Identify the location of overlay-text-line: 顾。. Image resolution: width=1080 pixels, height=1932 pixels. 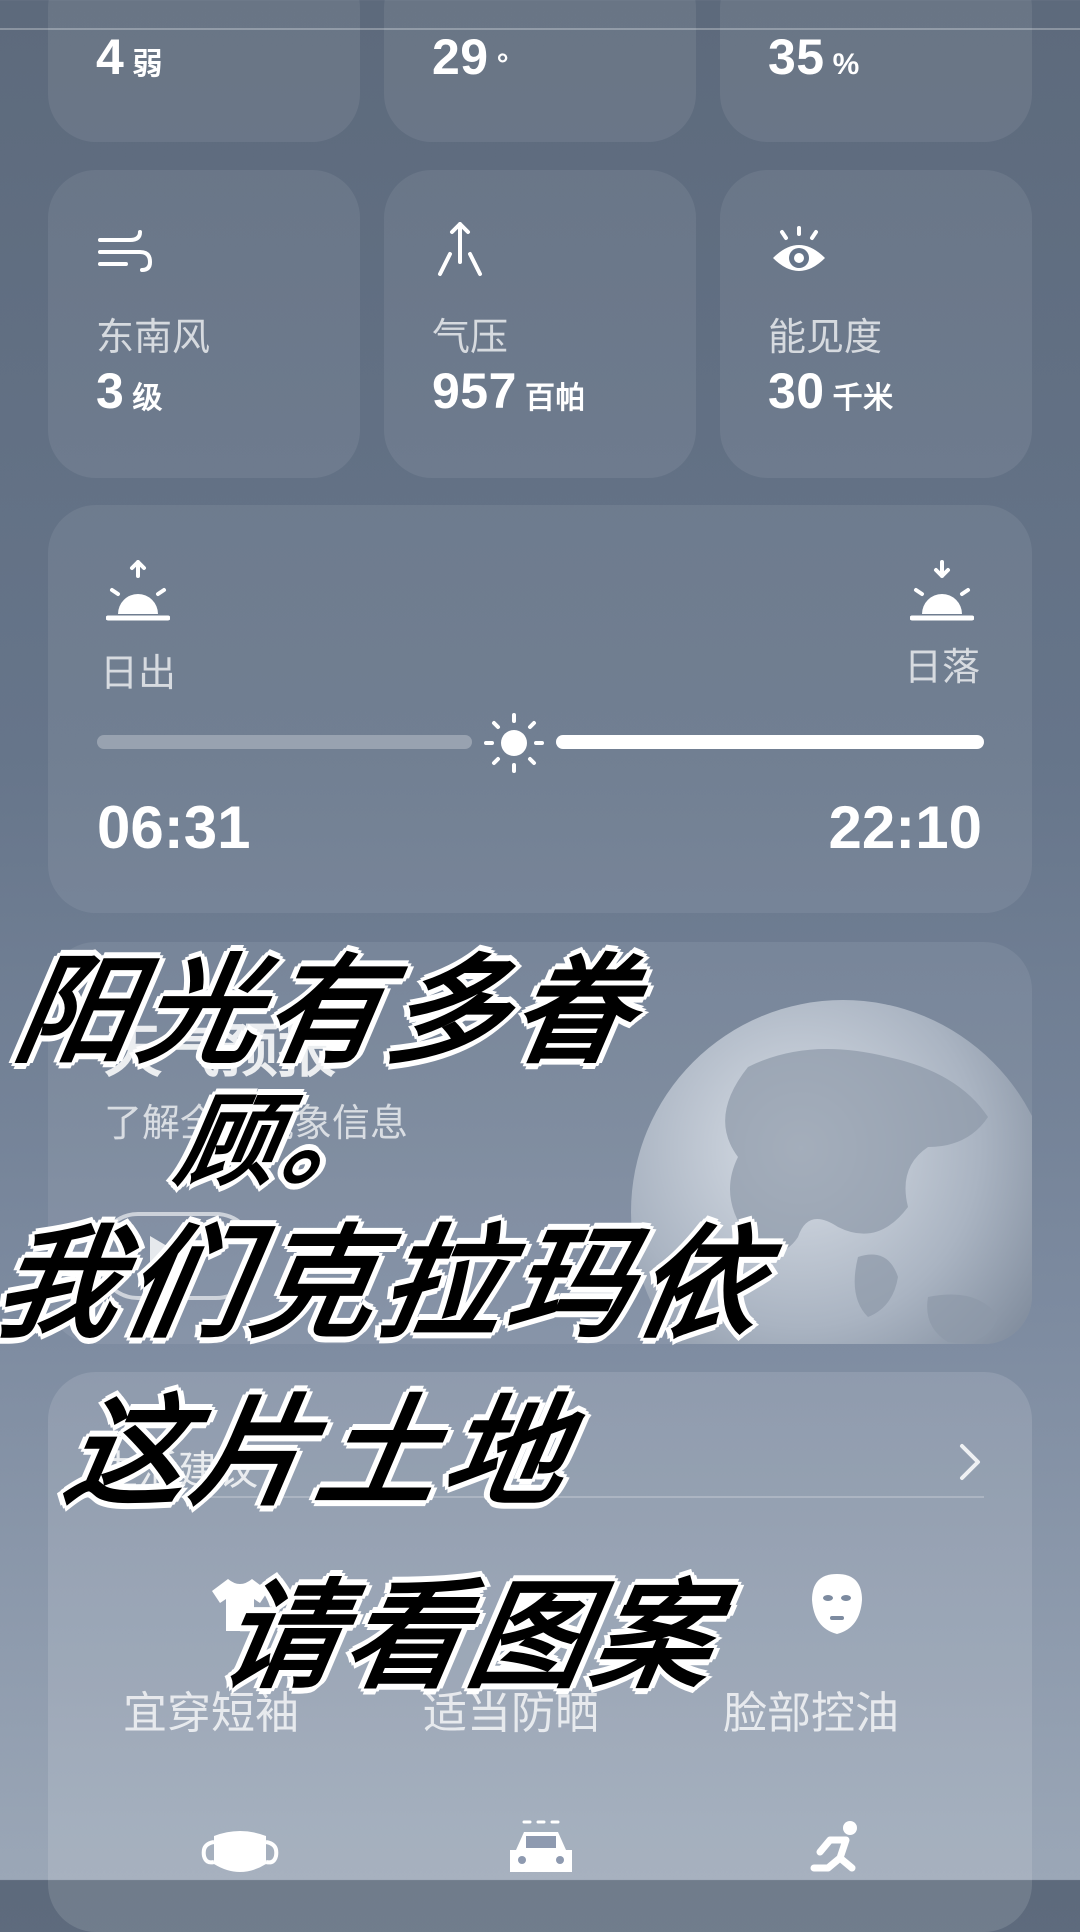
(284, 1141).